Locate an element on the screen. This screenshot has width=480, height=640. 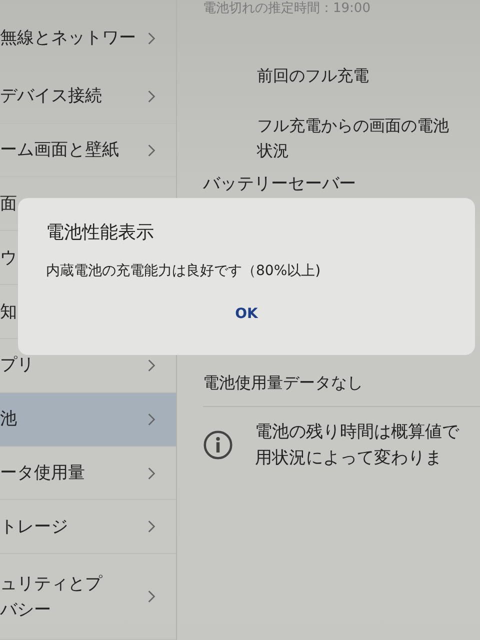
settings-item: トレージ is located at coordinates (88, 527).